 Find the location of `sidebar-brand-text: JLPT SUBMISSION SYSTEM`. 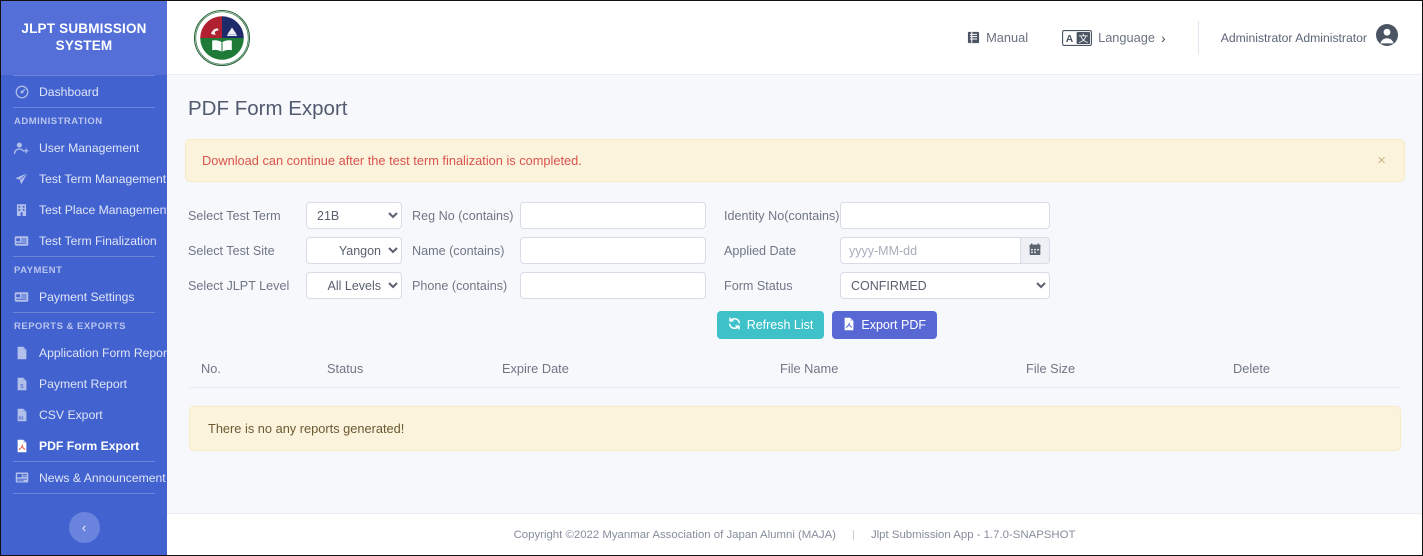

sidebar-brand-text: JLPT SUBMISSION SYSTEM is located at coordinates (84, 37).